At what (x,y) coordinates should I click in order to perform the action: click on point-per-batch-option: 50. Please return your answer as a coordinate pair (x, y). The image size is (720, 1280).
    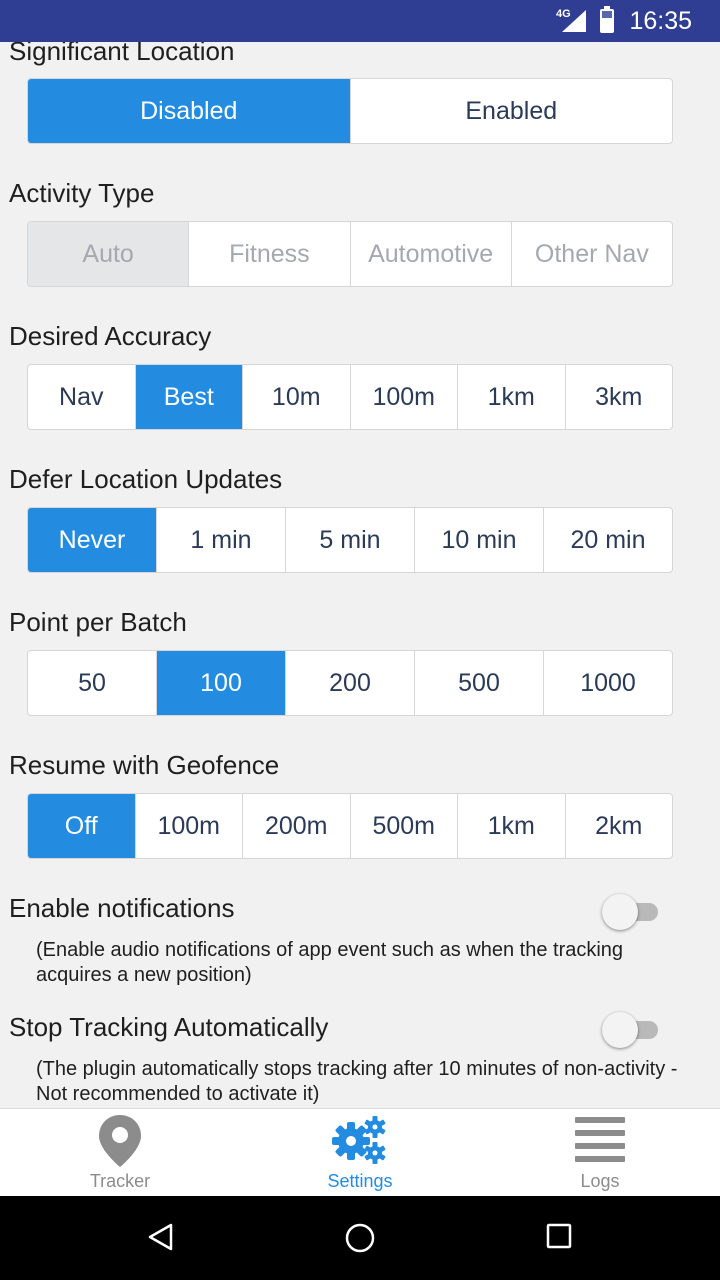
    Looking at the image, I should click on (92, 683).